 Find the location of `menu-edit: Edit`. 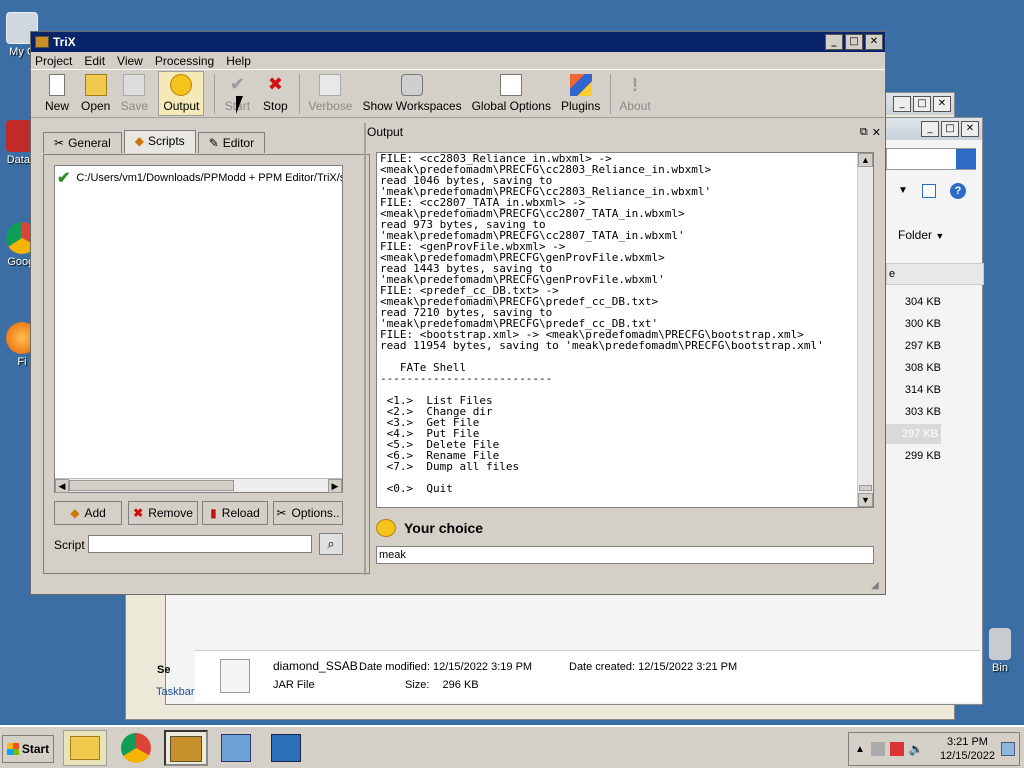

menu-edit: Edit is located at coordinates (94, 61).